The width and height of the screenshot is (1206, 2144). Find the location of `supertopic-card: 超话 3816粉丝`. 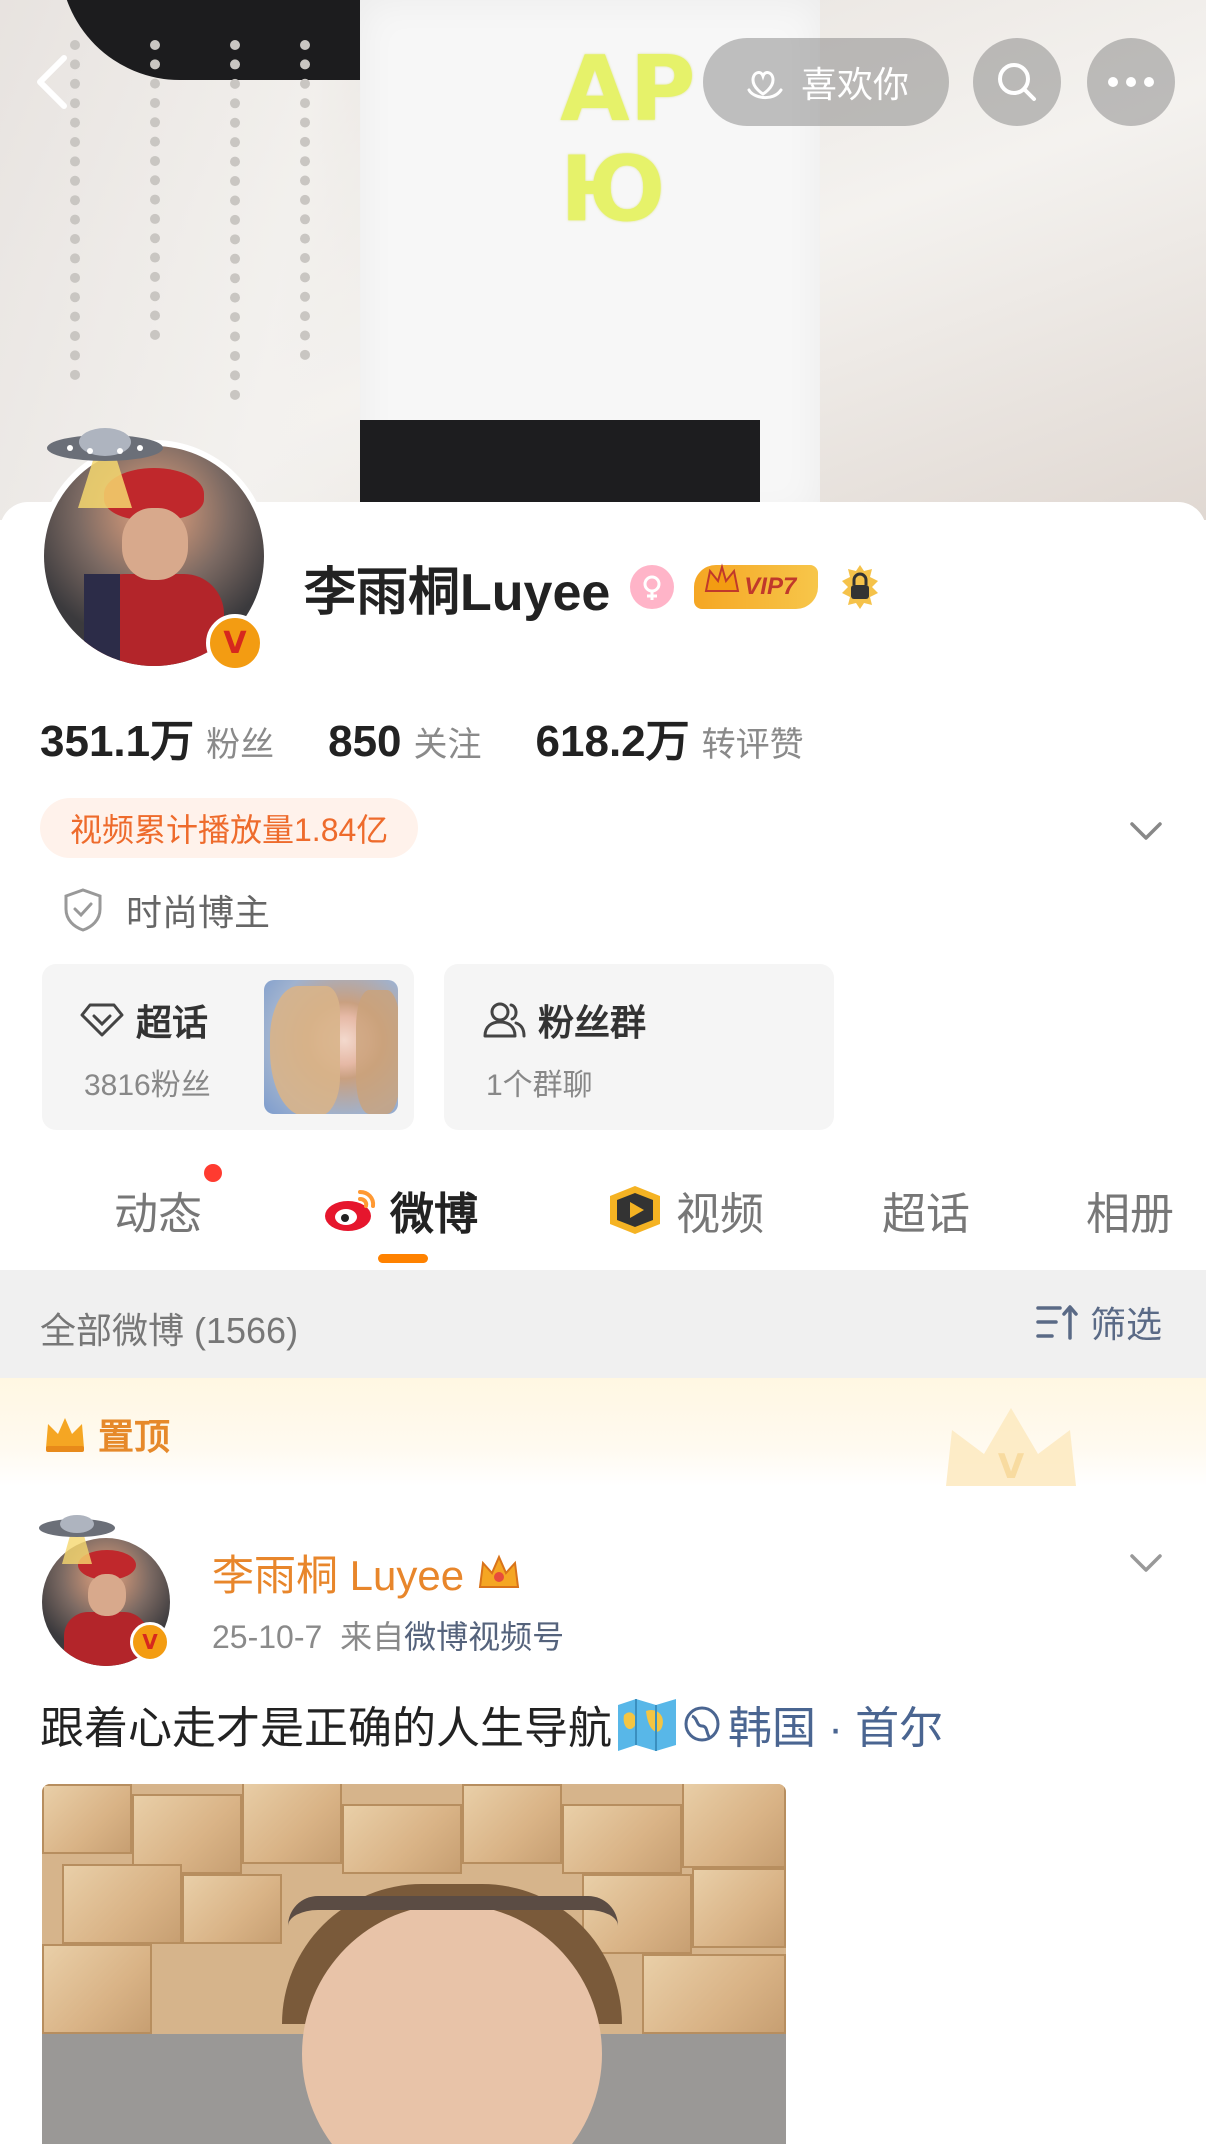

supertopic-card: 超话 3816粉丝 is located at coordinates (228, 1047).